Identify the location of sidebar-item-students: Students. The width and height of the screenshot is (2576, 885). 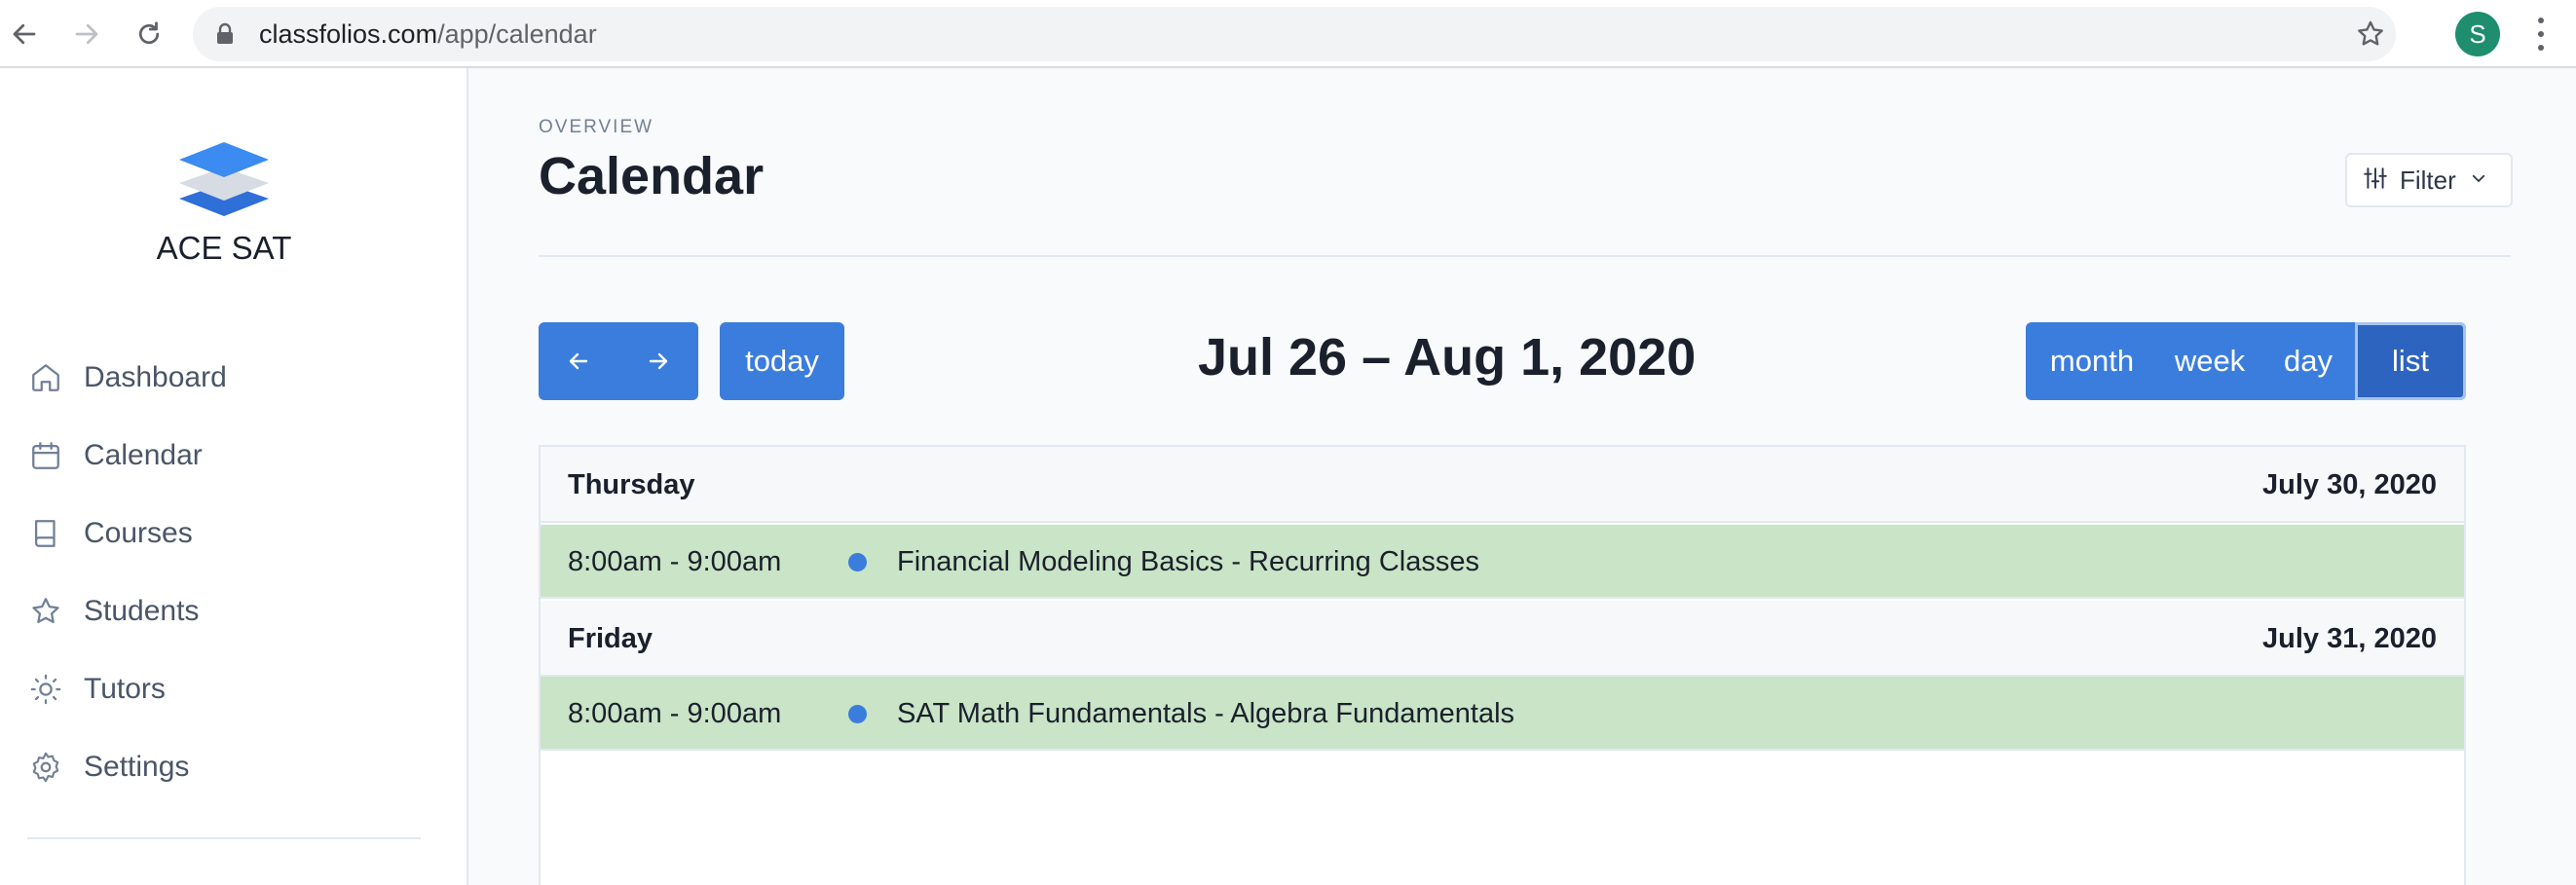
(113, 612).